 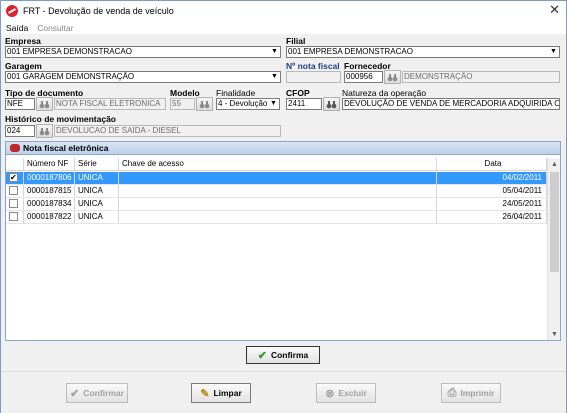 I want to click on historico-code-field: 024, so click(x=20, y=131).